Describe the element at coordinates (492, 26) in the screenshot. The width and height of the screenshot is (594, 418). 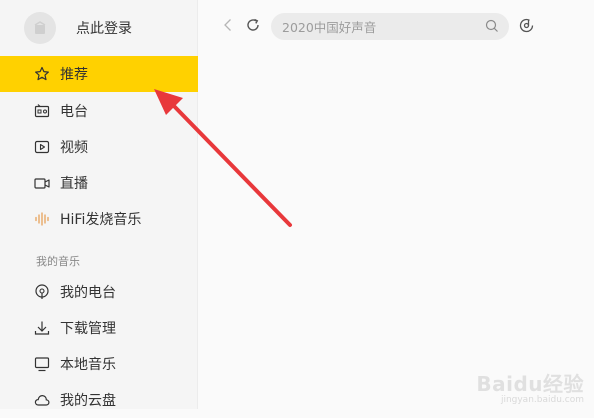
I see `search-icon` at that location.